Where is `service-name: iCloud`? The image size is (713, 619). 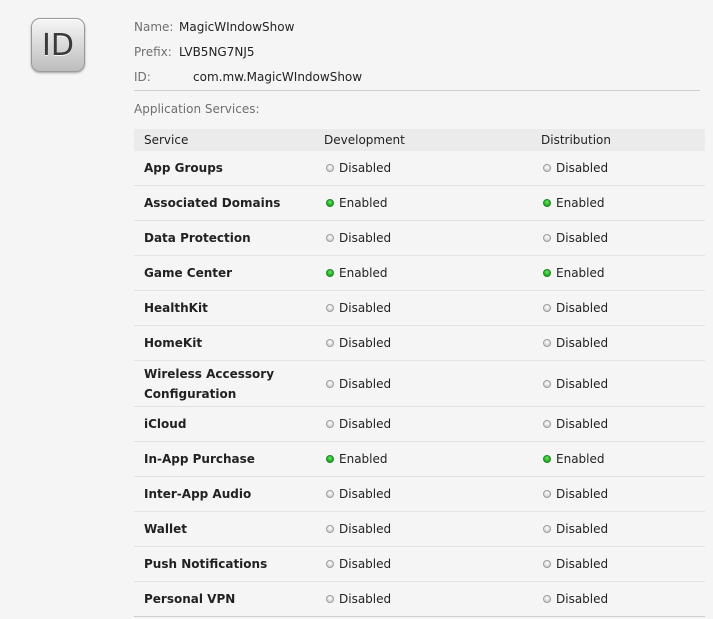
service-name: iCloud is located at coordinates (165, 424).